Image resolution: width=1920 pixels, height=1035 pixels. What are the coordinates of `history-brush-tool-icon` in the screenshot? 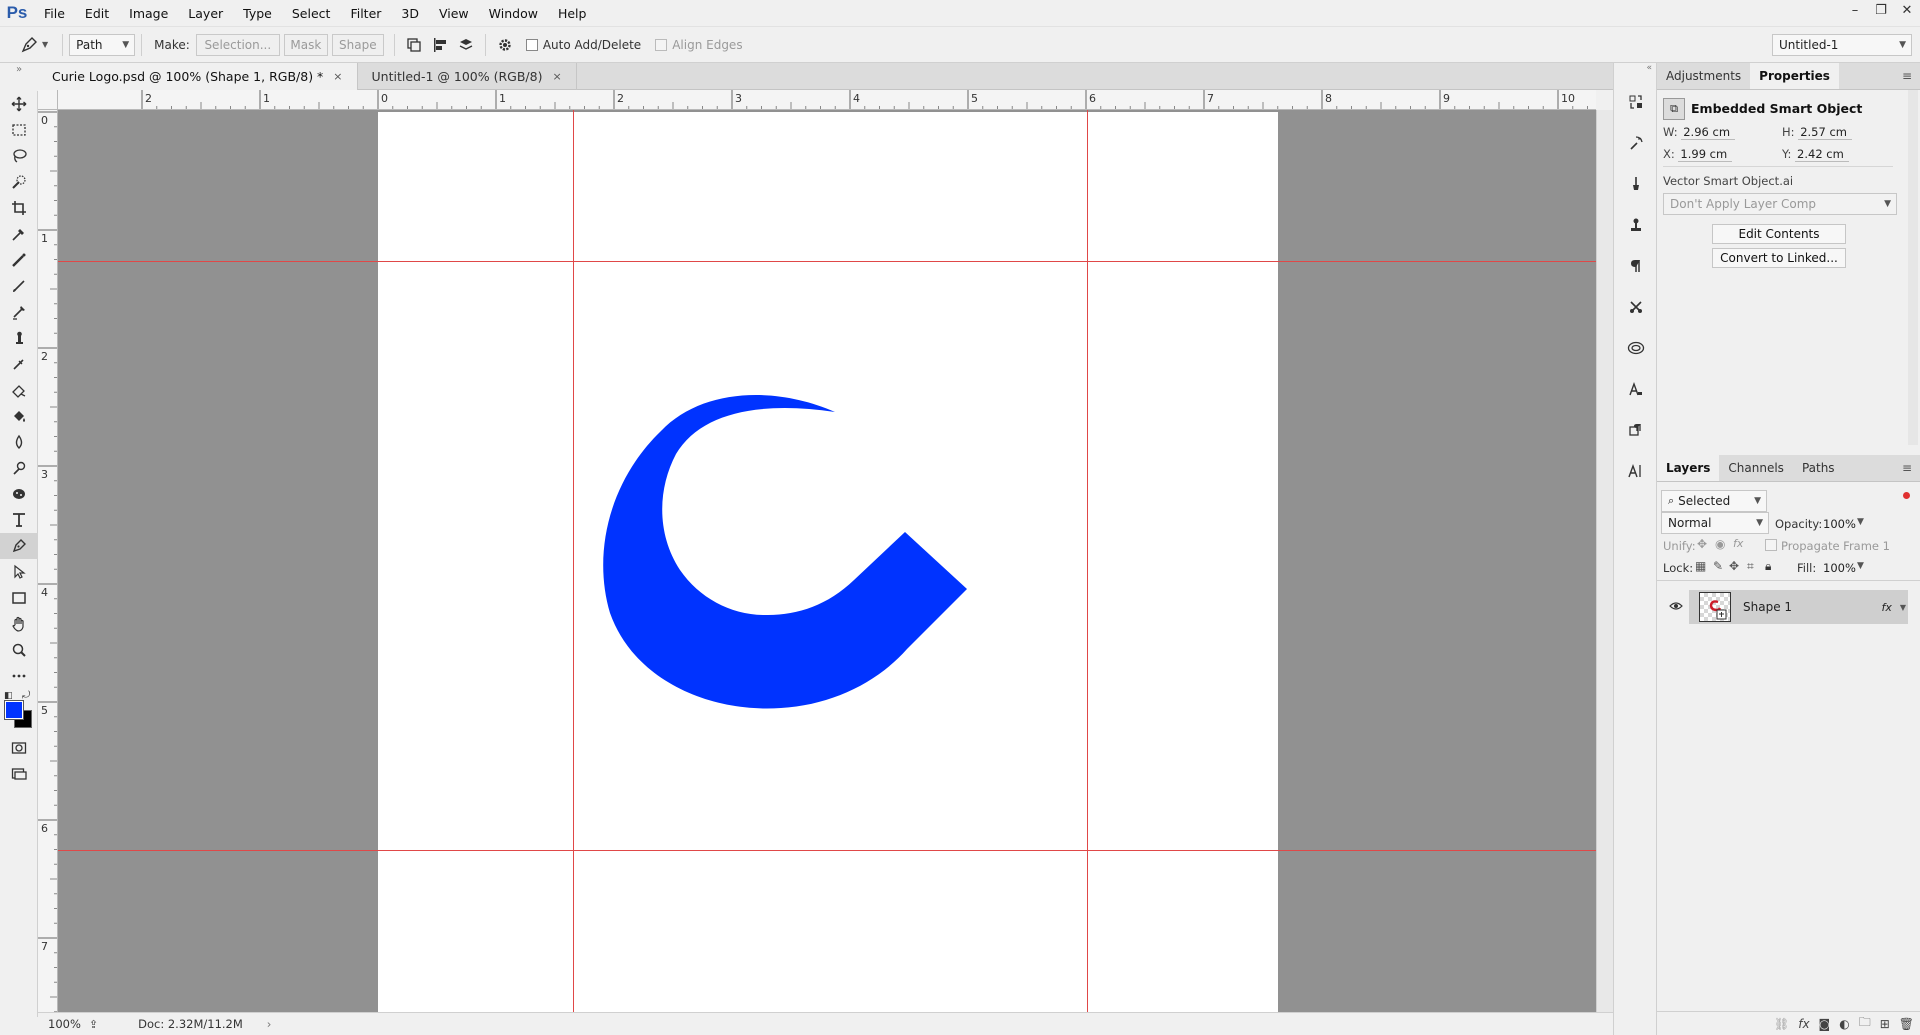 It's located at (19, 338).